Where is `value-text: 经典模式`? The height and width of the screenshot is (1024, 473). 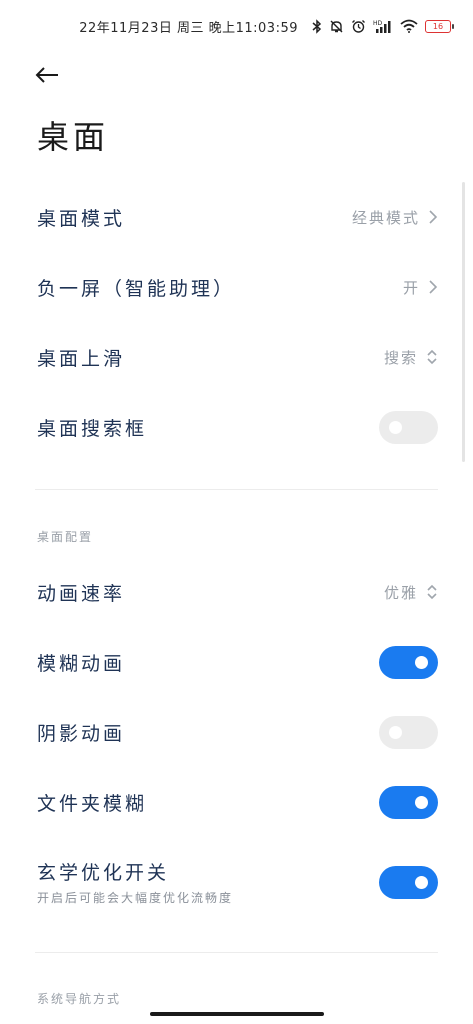 value-text: 经典模式 is located at coordinates (385, 217).